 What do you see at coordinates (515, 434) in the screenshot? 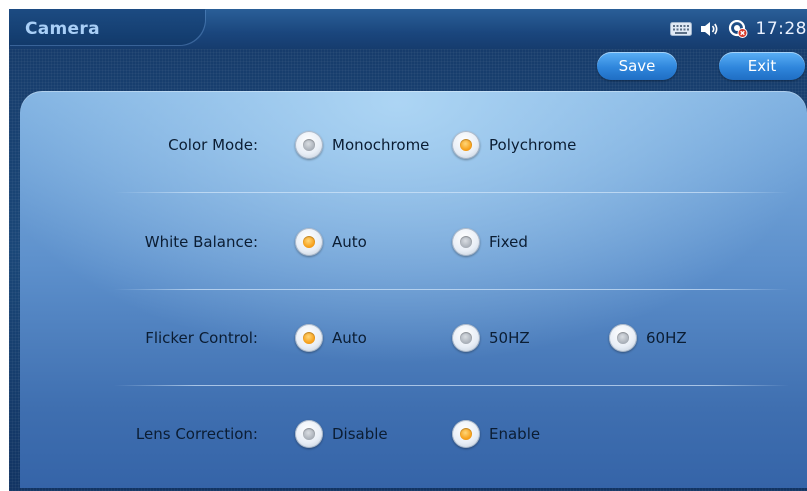
I see `option-label: Enable` at bounding box center [515, 434].